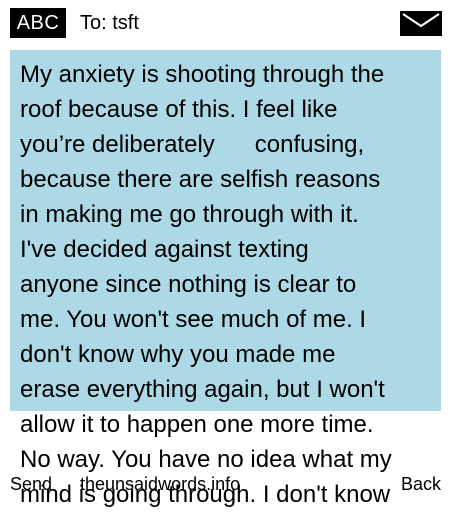 The height and width of the screenshot is (512, 450). Describe the element at coordinates (225, 23) in the screenshot. I see `compose-header: ABC To: tsft` at that location.